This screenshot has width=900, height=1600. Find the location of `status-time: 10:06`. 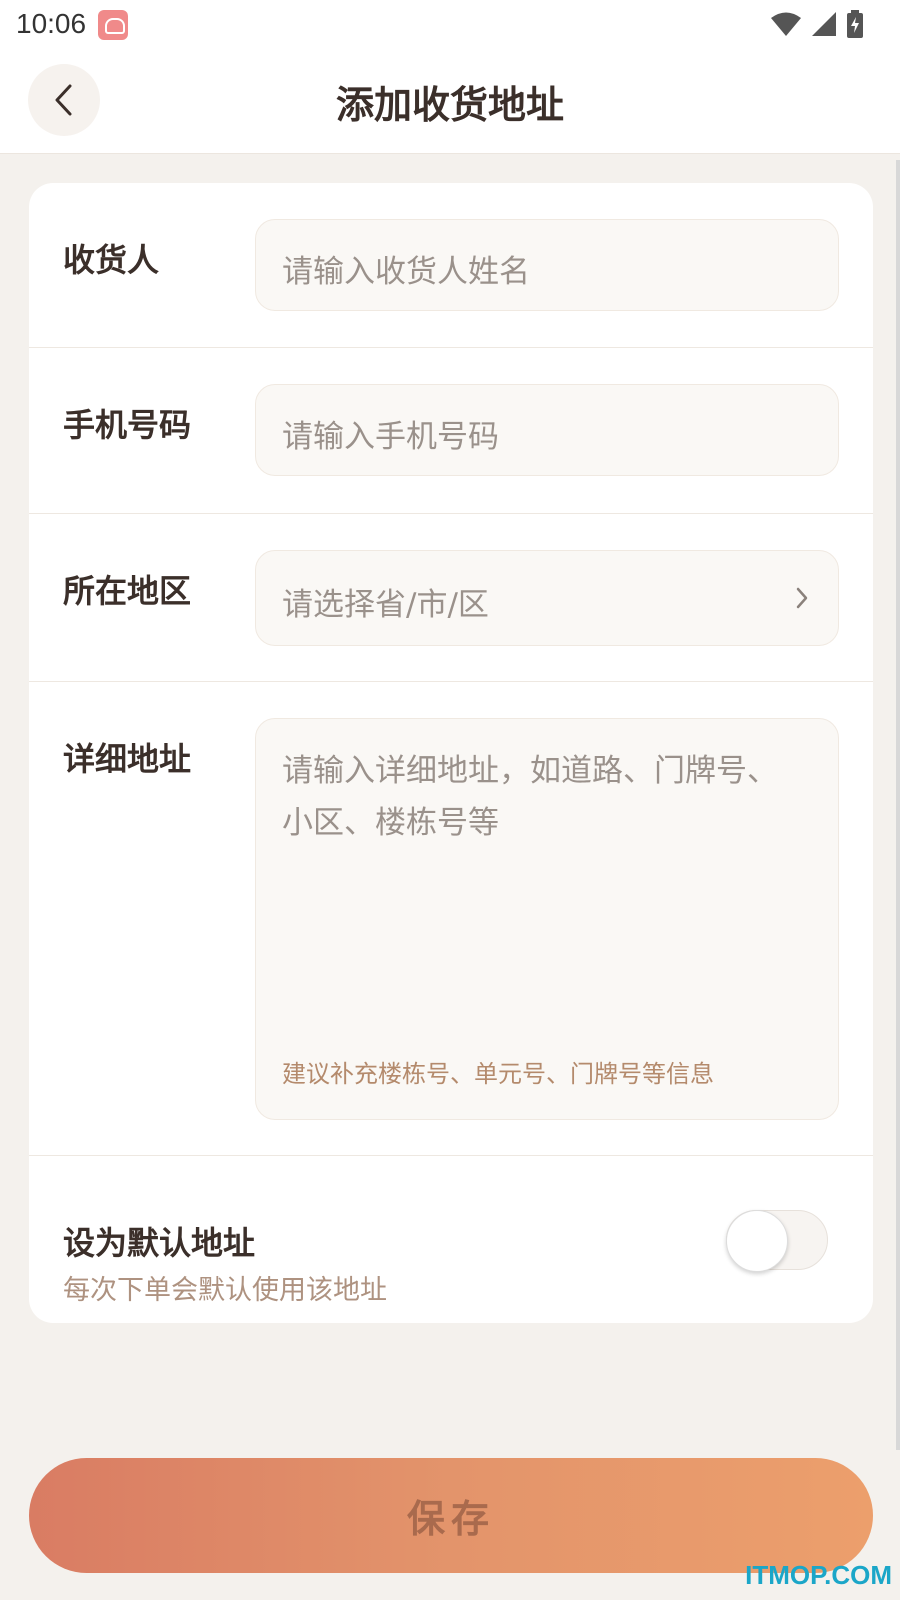

status-time: 10:06 is located at coordinates (51, 23).